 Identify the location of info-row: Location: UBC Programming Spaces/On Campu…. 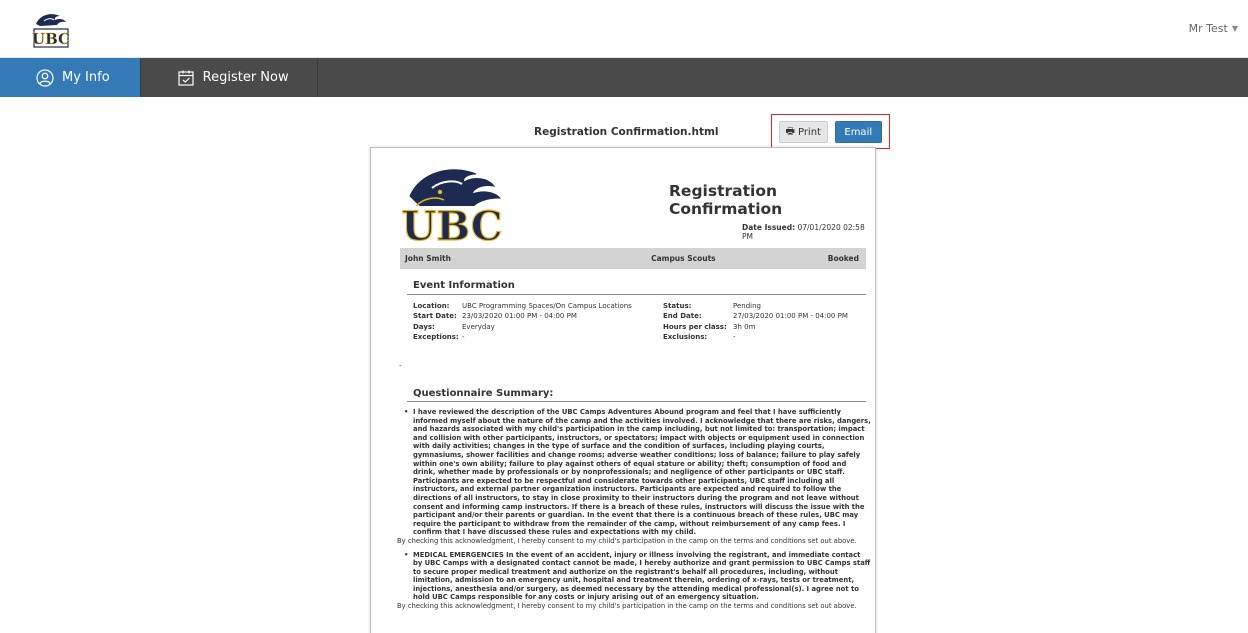
(522, 306).